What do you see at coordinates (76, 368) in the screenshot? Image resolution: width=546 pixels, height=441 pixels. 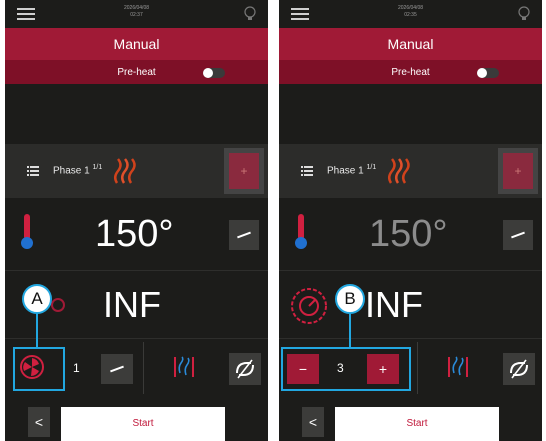 I see `fan-speed-value: 1` at bounding box center [76, 368].